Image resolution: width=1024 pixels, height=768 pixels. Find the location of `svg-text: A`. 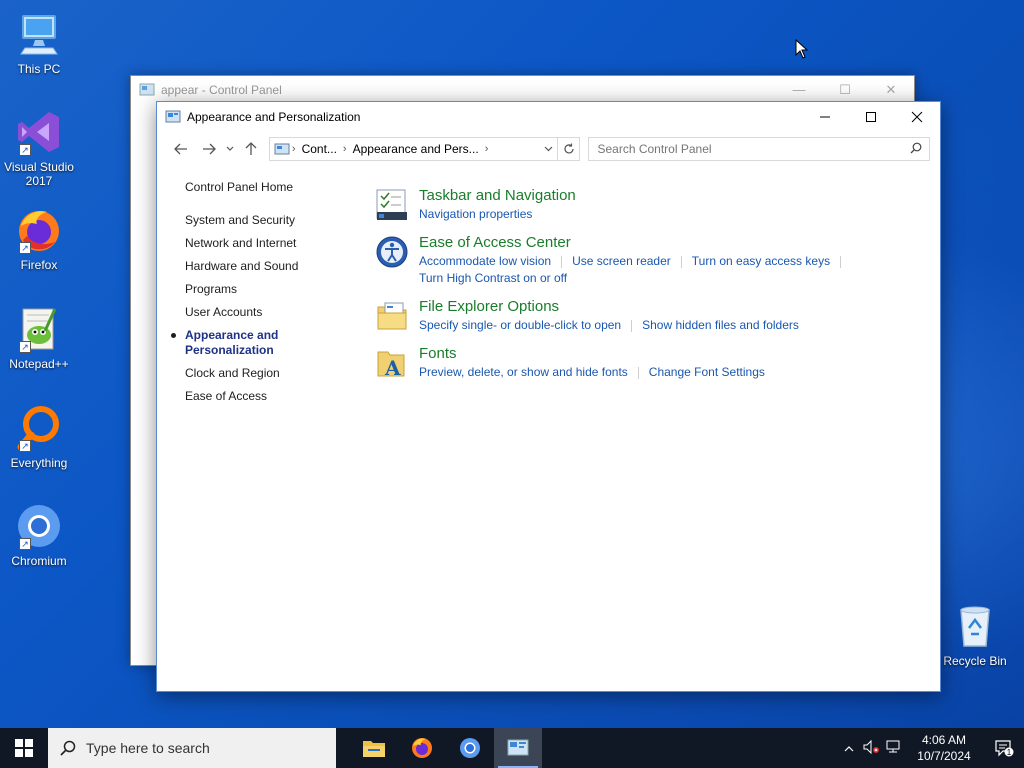

svg-text: A is located at coordinates (392, 368).